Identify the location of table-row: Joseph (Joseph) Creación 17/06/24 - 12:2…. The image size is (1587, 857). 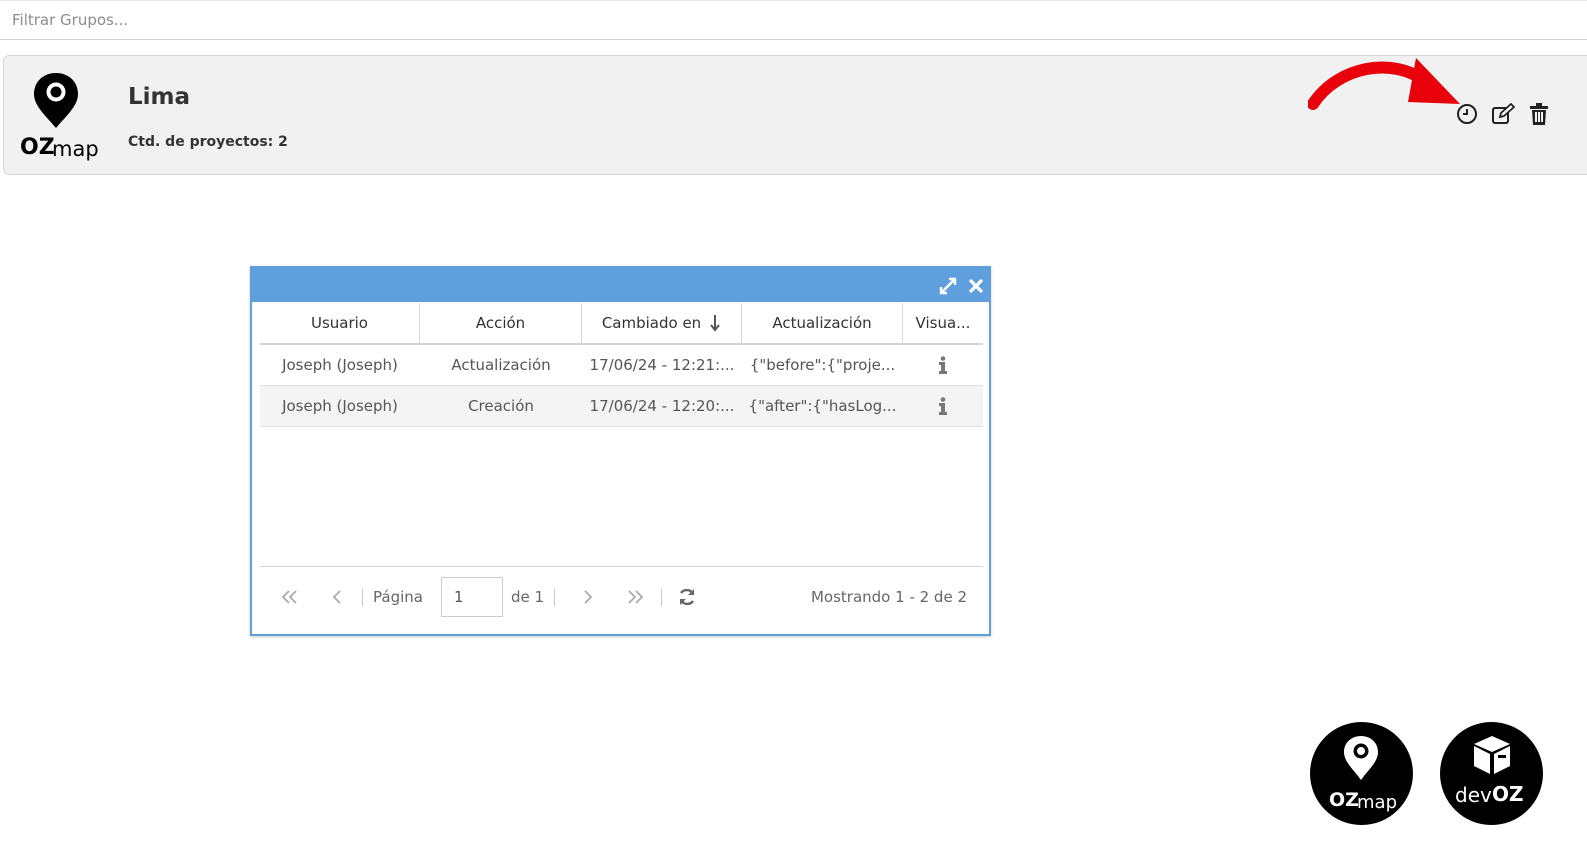
(621, 406).